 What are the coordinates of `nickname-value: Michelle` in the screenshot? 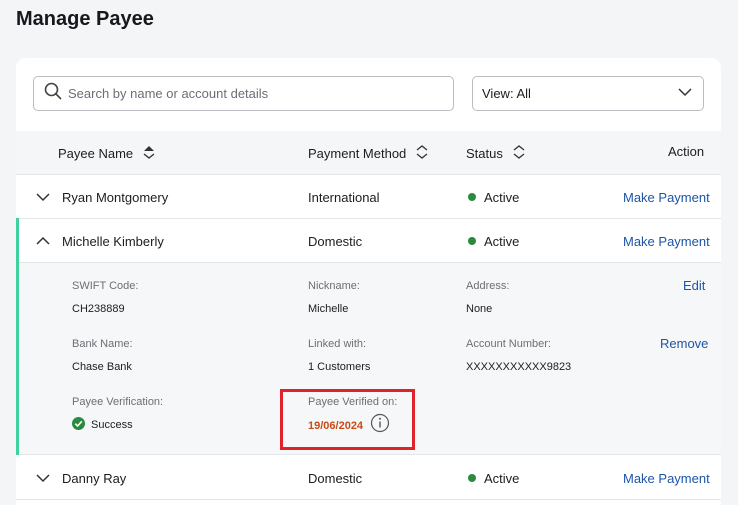 It's located at (328, 309).